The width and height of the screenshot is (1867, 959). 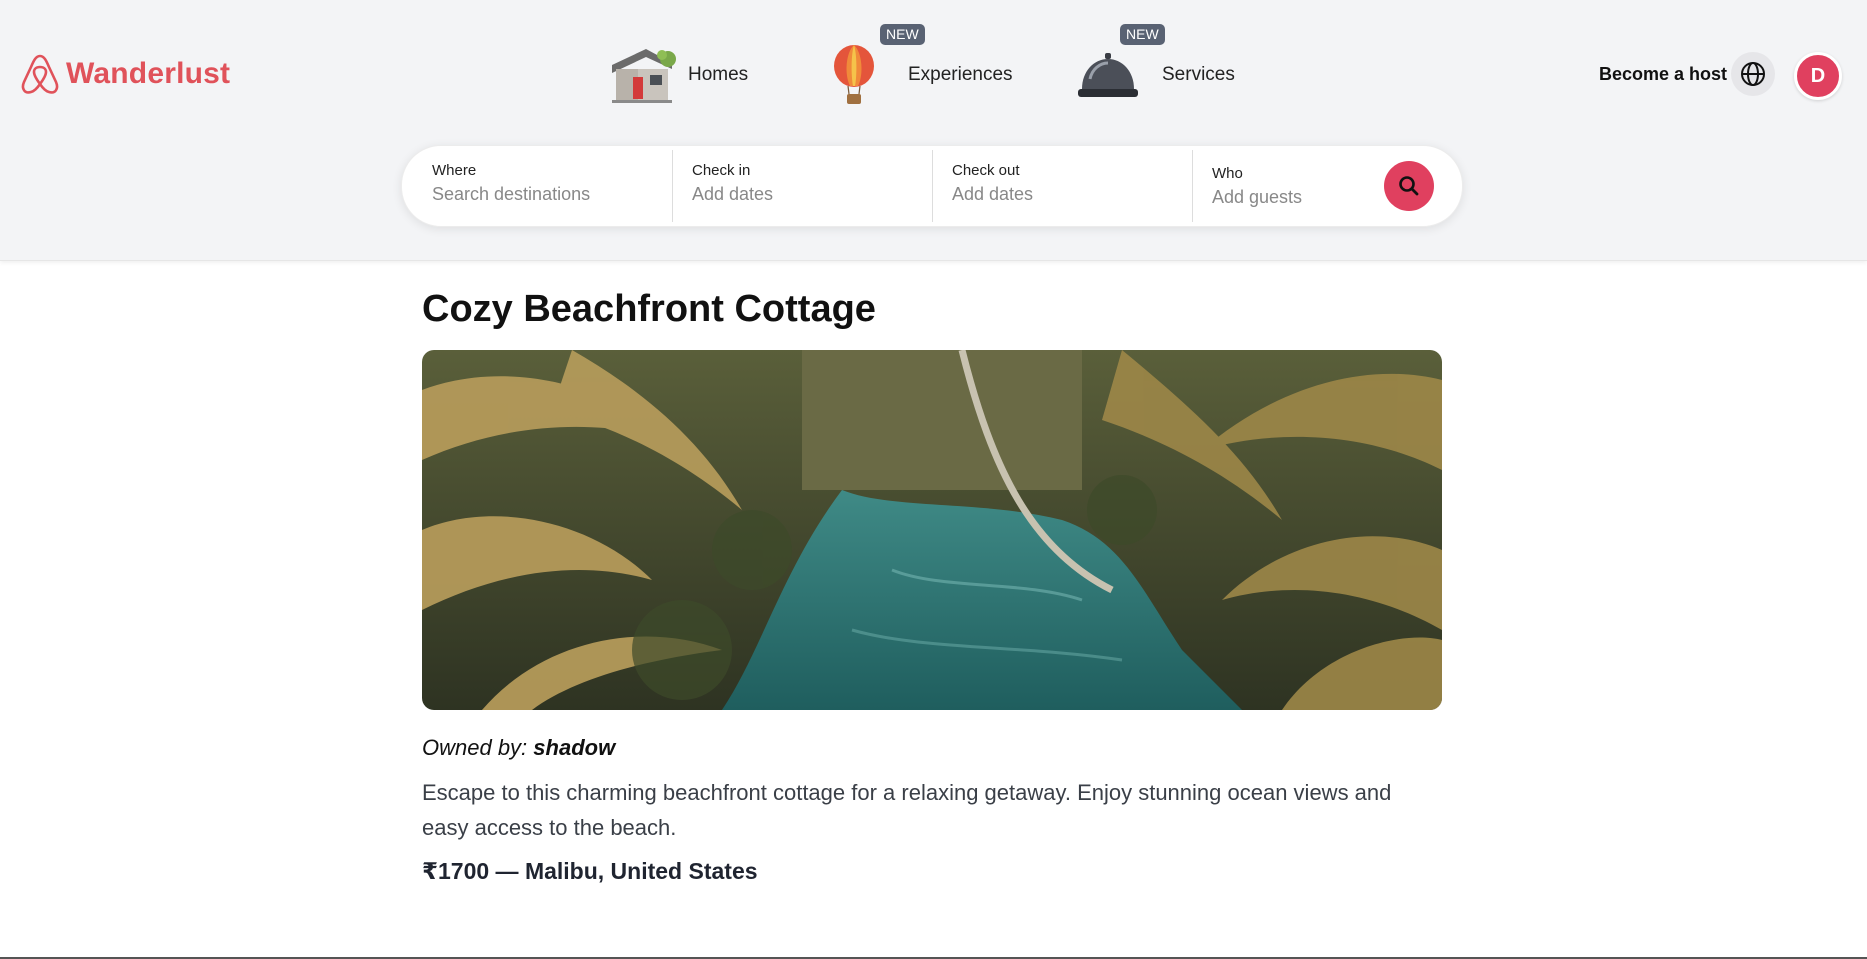 I want to click on search-who: Who Add guests, so click(x=1292, y=189).